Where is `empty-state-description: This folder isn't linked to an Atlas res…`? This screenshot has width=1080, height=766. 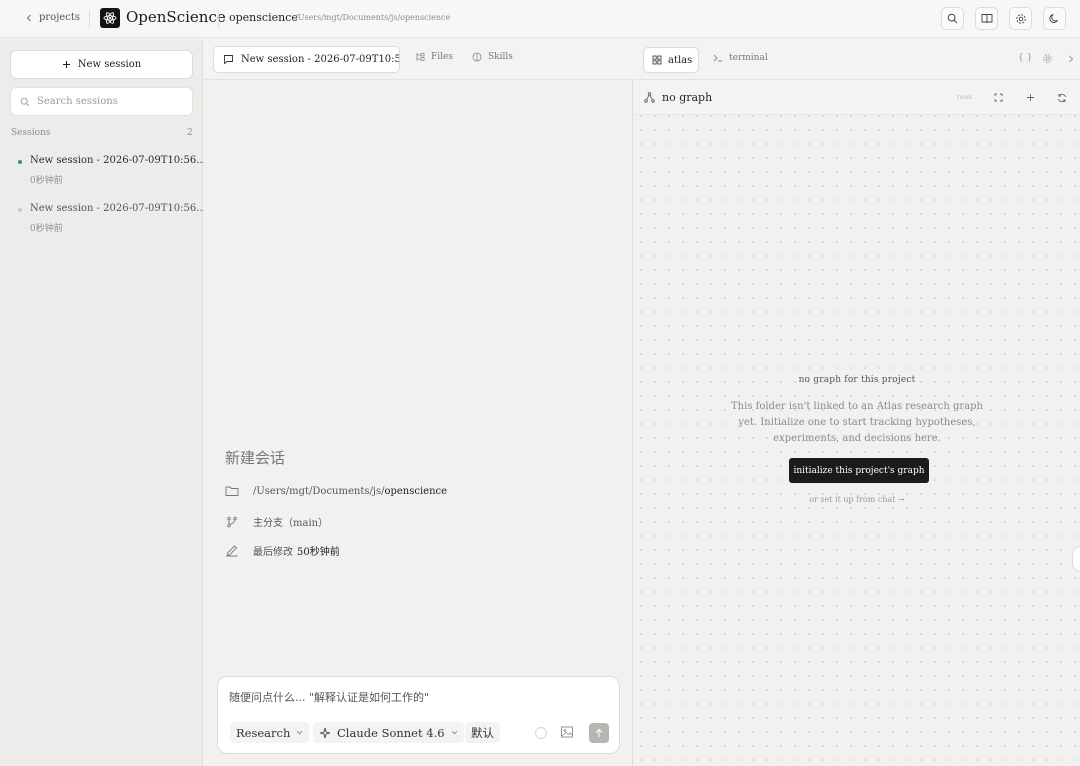
empty-state-description: This folder isn't linked to an Atlas res… is located at coordinates (857, 422).